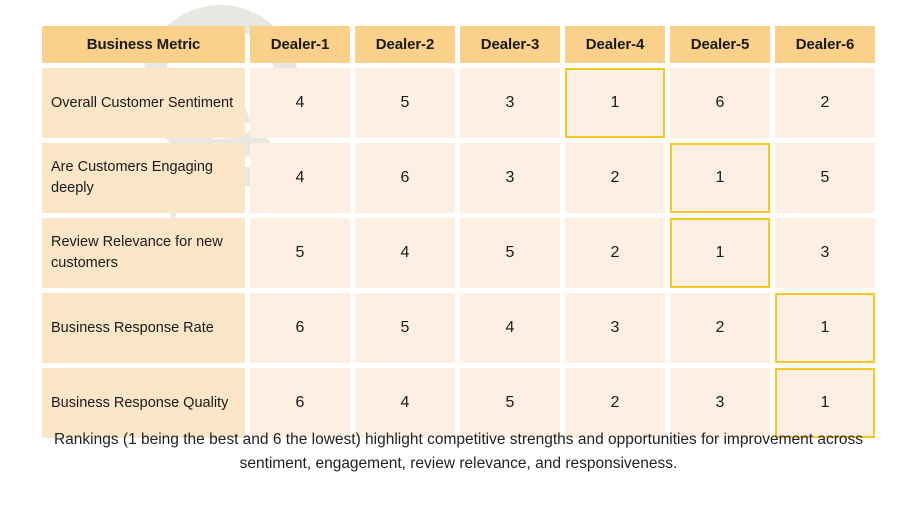 The image size is (911, 511). Describe the element at coordinates (510, 103) in the screenshot. I see `cell-r1-dealer-3: 3` at that location.